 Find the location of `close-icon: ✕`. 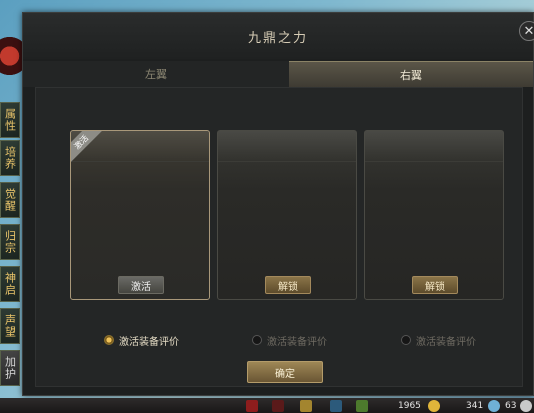

close-icon: ✕ is located at coordinates (526, 31).